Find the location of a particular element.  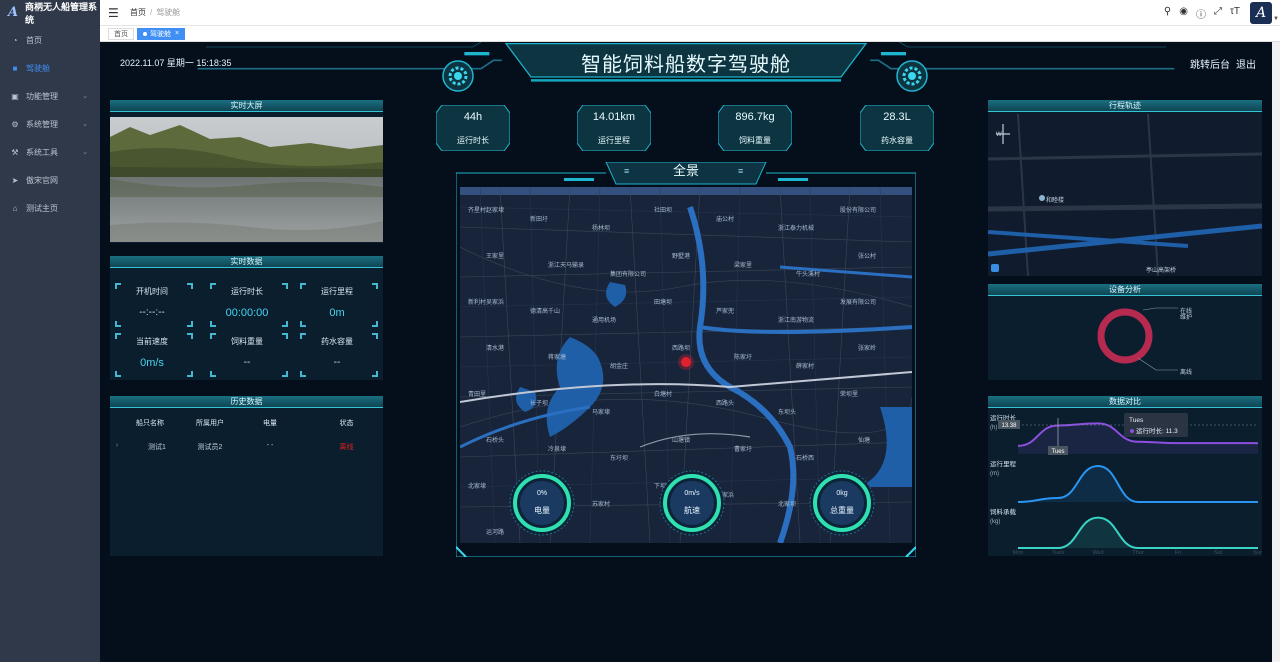

brand: A 商柄无人船管理系统 is located at coordinates (50, 13).